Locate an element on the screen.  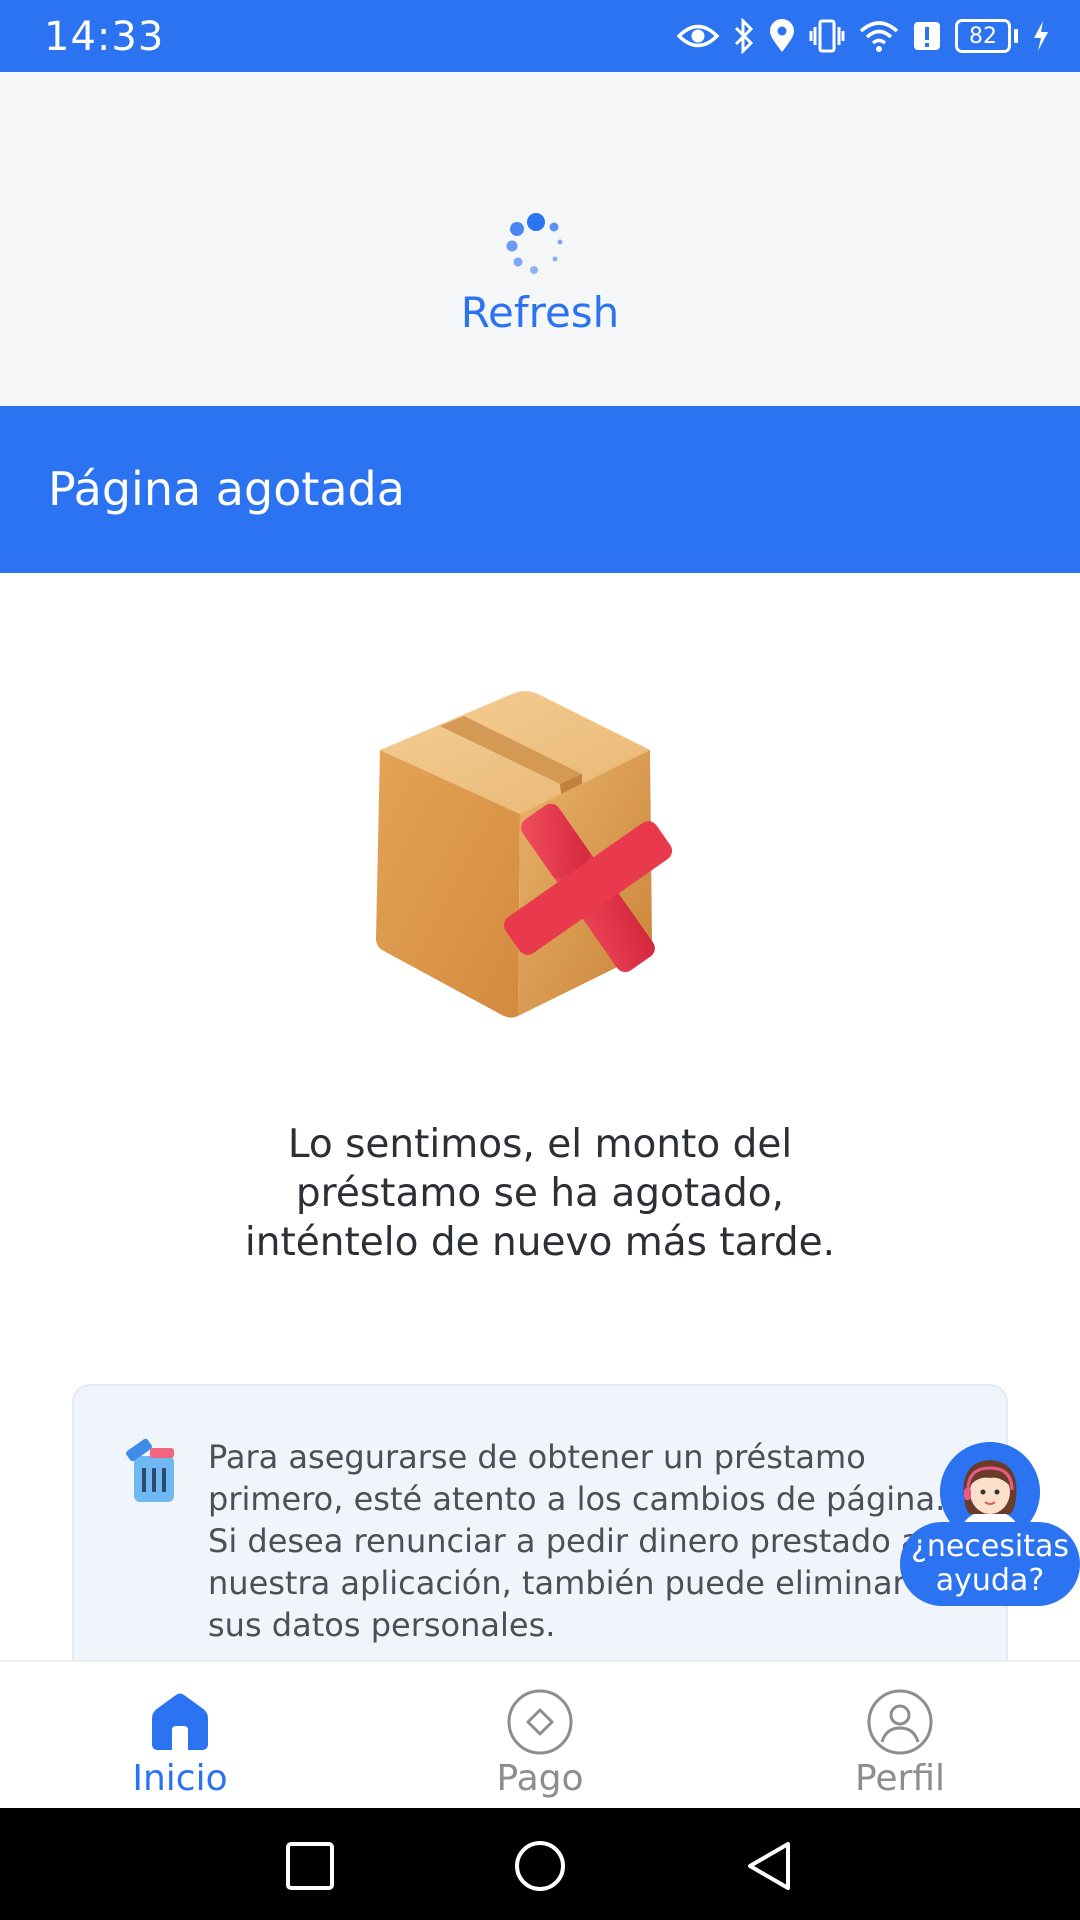
back-triangle-icon is located at coordinates (770, 1866).